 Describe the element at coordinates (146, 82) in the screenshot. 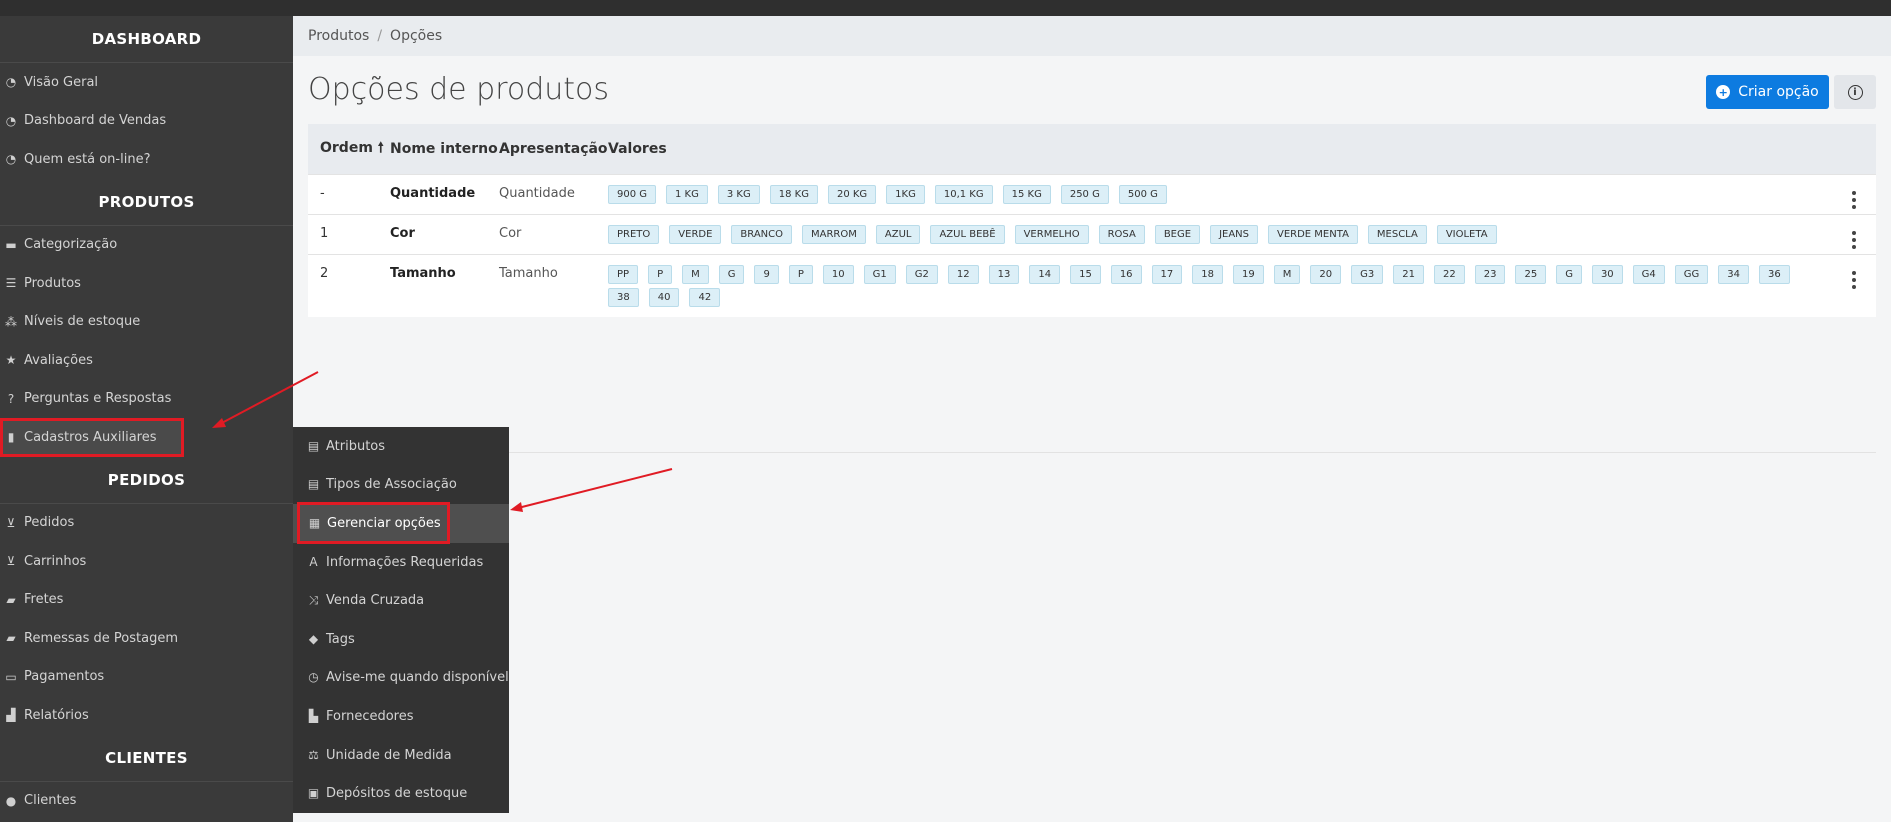

I see `sidebar-item-visao-geral: ◔ Visão Geral` at that location.